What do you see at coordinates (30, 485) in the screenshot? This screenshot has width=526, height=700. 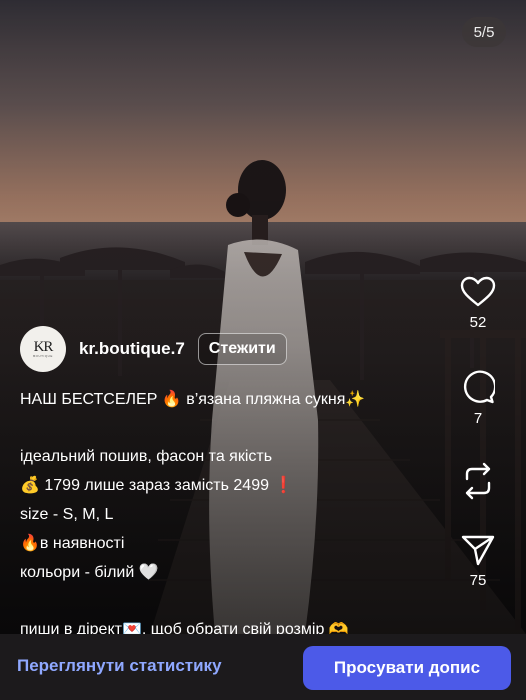 I see `money-bag-emoji: 💰` at bounding box center [30, 485].